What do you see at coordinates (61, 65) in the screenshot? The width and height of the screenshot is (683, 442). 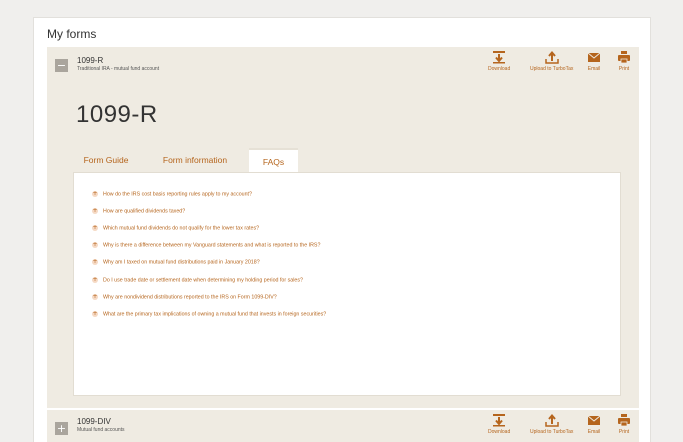 I see `collapse-toggle-button: −` at bounding box center [61, 65].